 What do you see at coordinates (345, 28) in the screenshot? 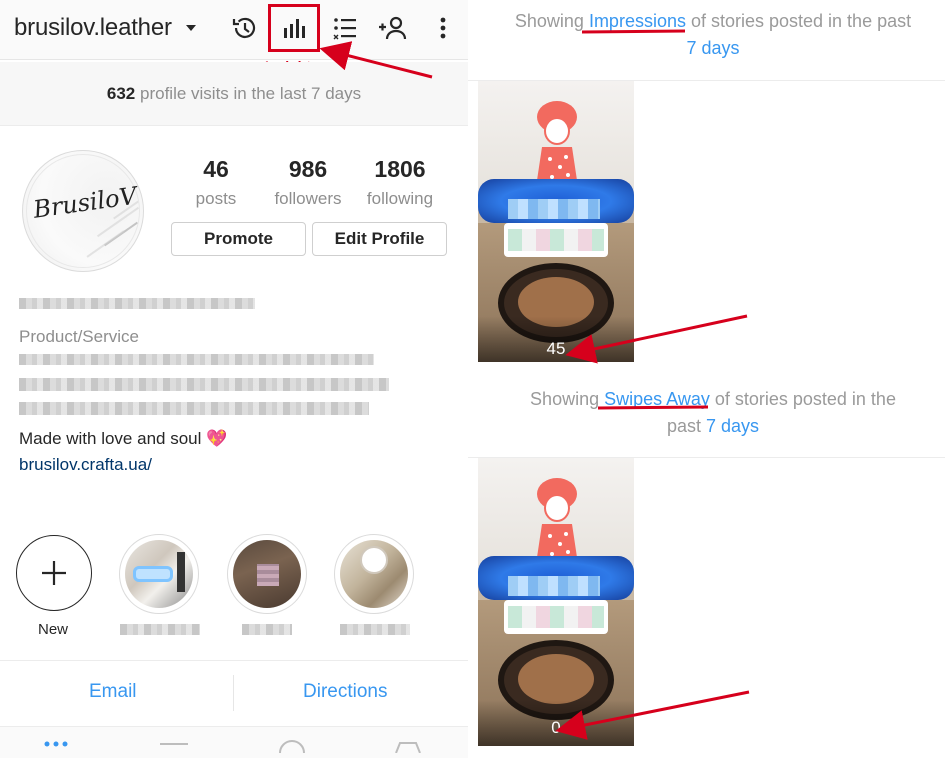
I see `saved-list-icon` at bounding box center [345, 28].